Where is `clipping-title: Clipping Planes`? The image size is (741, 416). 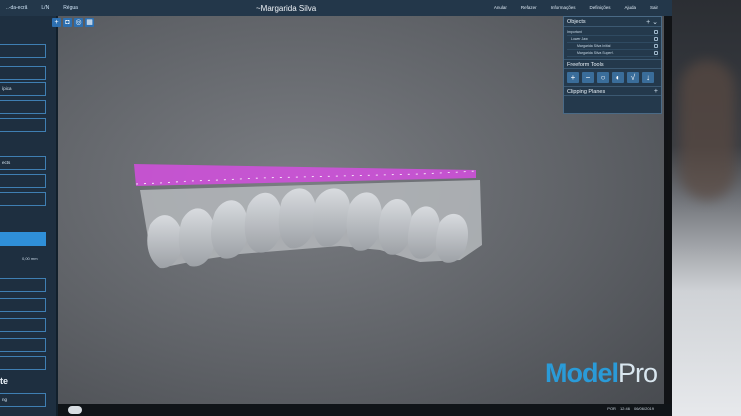 clipping-title: Clipping Planes is located at coordinates (586, 92).